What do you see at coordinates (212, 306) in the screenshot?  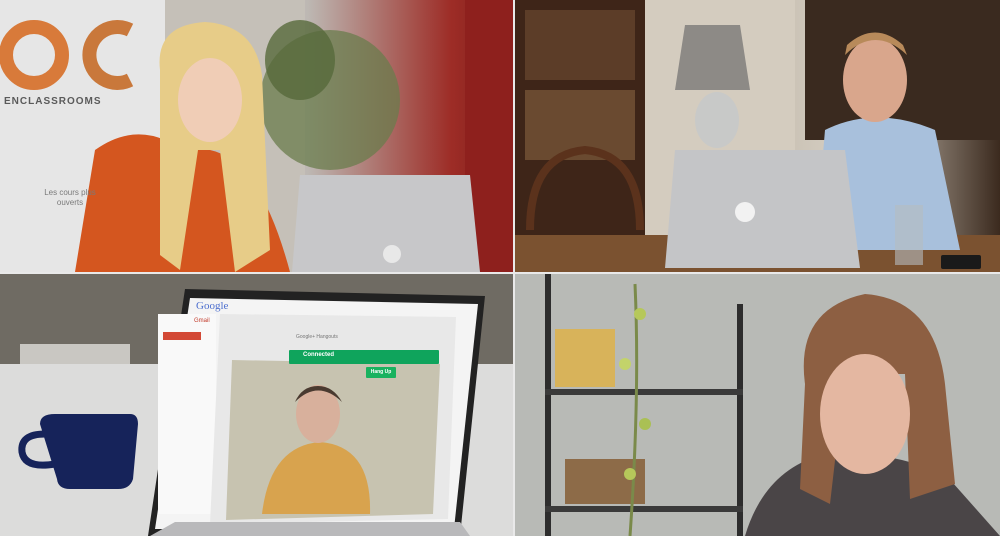 I see `google-logo: Google` at bounding box center [212, 306].